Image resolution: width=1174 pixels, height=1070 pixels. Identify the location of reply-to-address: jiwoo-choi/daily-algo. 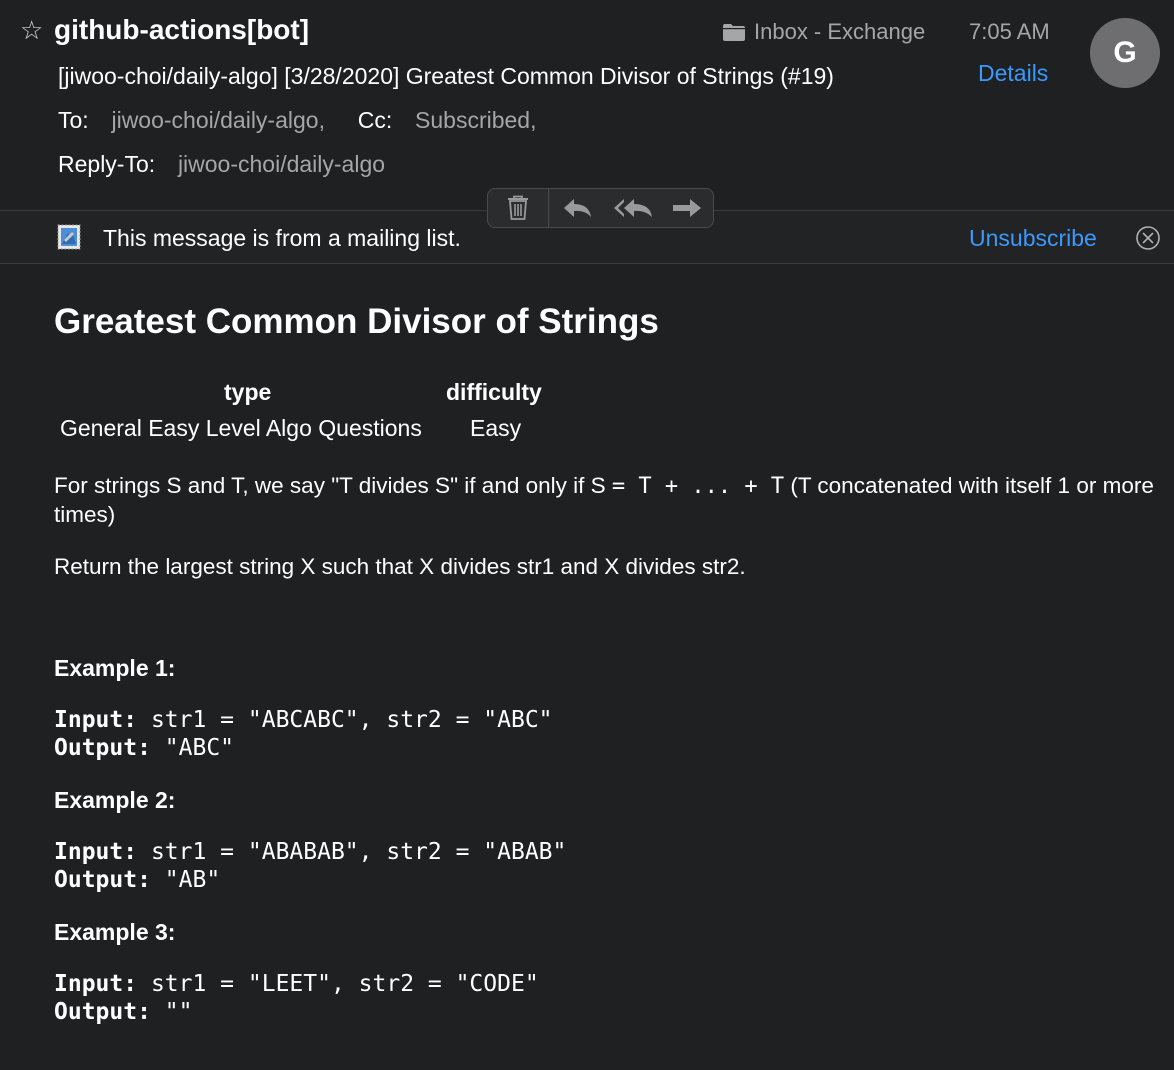
(281, 164).